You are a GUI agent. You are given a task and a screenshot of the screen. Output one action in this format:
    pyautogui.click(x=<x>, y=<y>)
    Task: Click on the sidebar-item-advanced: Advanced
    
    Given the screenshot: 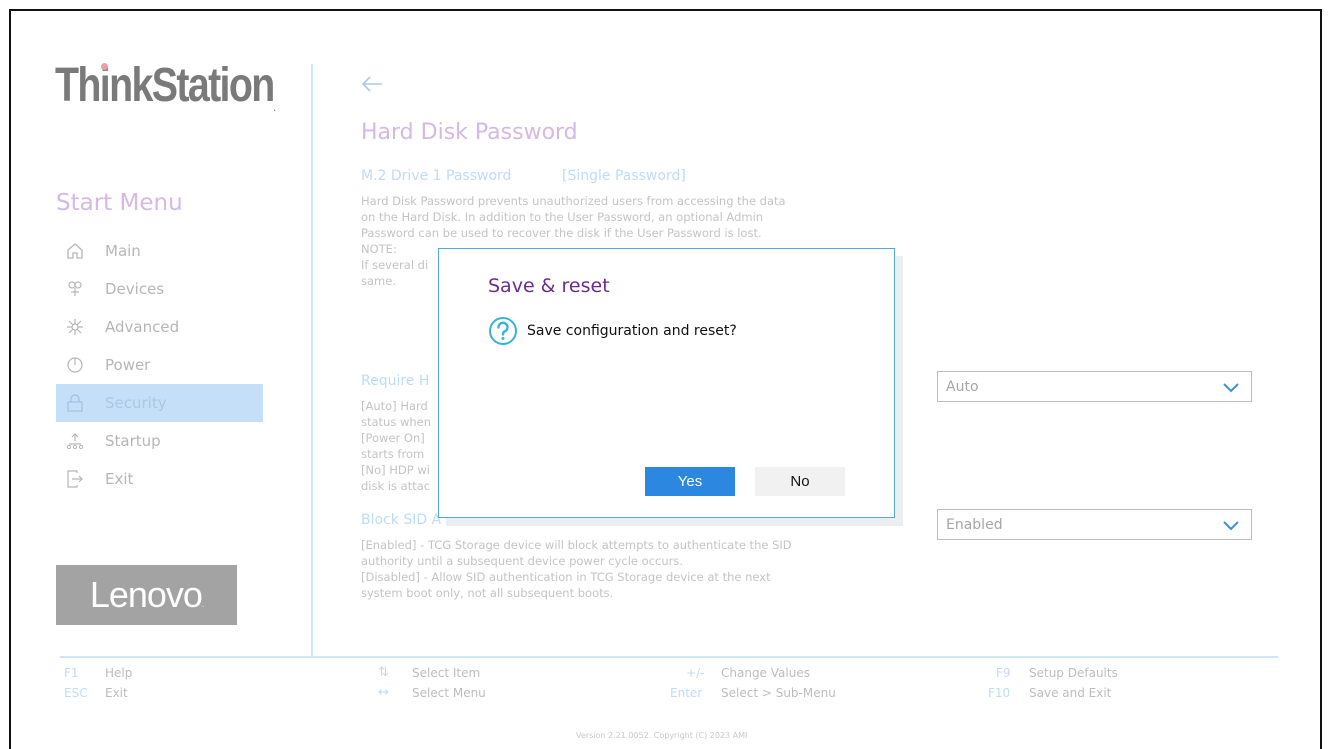 What is the action you would take?
    pyautogui.click(x=159, y=327)
    